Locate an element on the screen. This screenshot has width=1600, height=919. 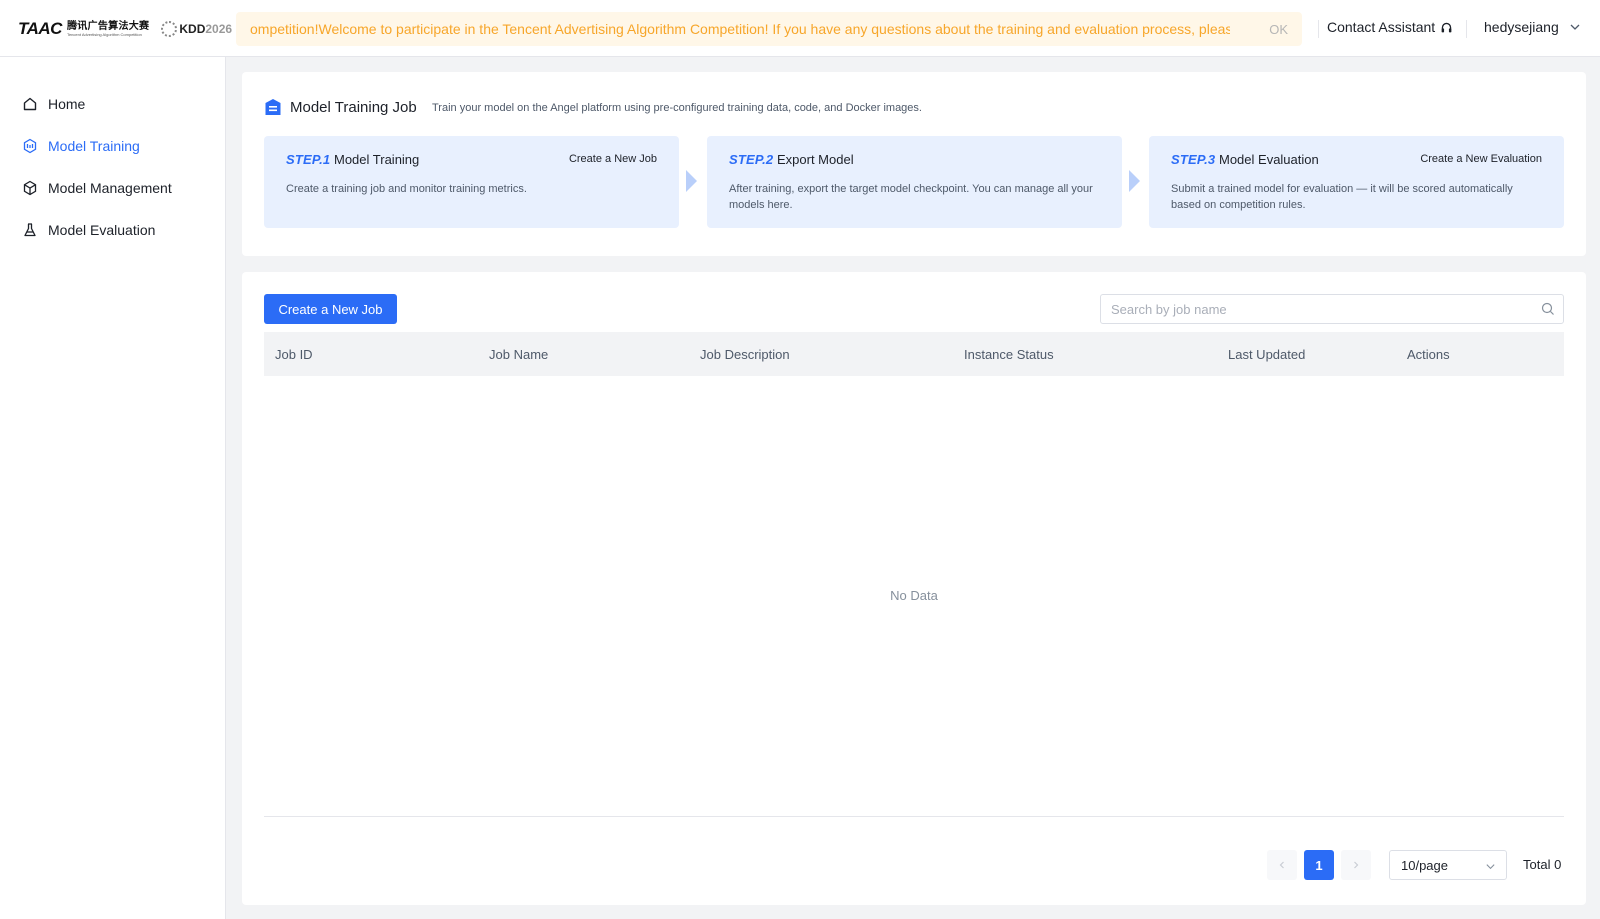
sidebar-item-label: Model Evaluation is located at coordinates (102, 230).